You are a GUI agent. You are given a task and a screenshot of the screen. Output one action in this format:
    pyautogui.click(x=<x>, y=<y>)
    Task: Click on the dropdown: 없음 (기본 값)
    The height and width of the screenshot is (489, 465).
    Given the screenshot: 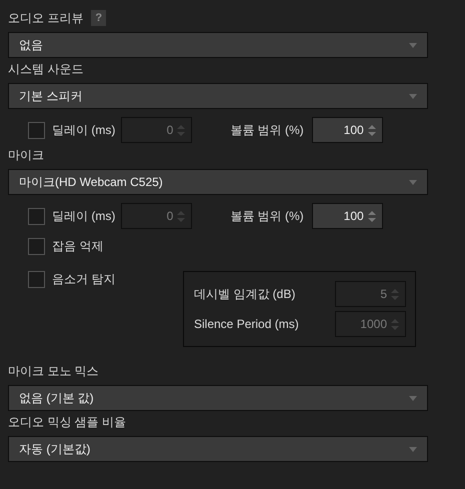 What is the action you would take?
    pyautogui.click(x=218, y=398)
    